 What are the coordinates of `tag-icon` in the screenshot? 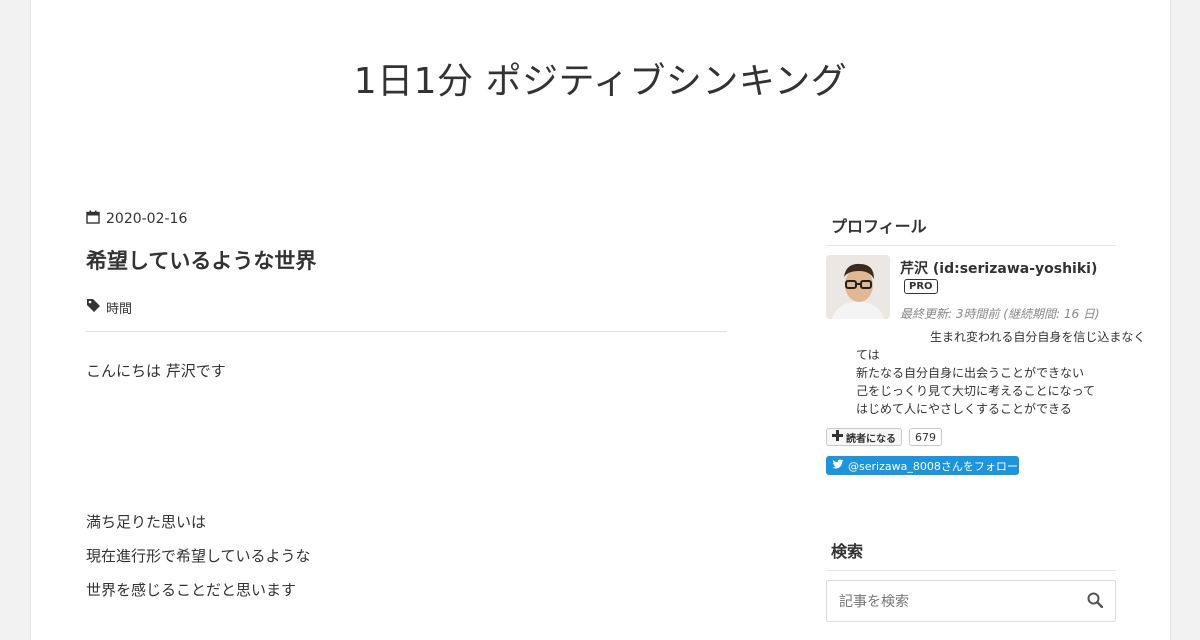 It's located at (93, 307).